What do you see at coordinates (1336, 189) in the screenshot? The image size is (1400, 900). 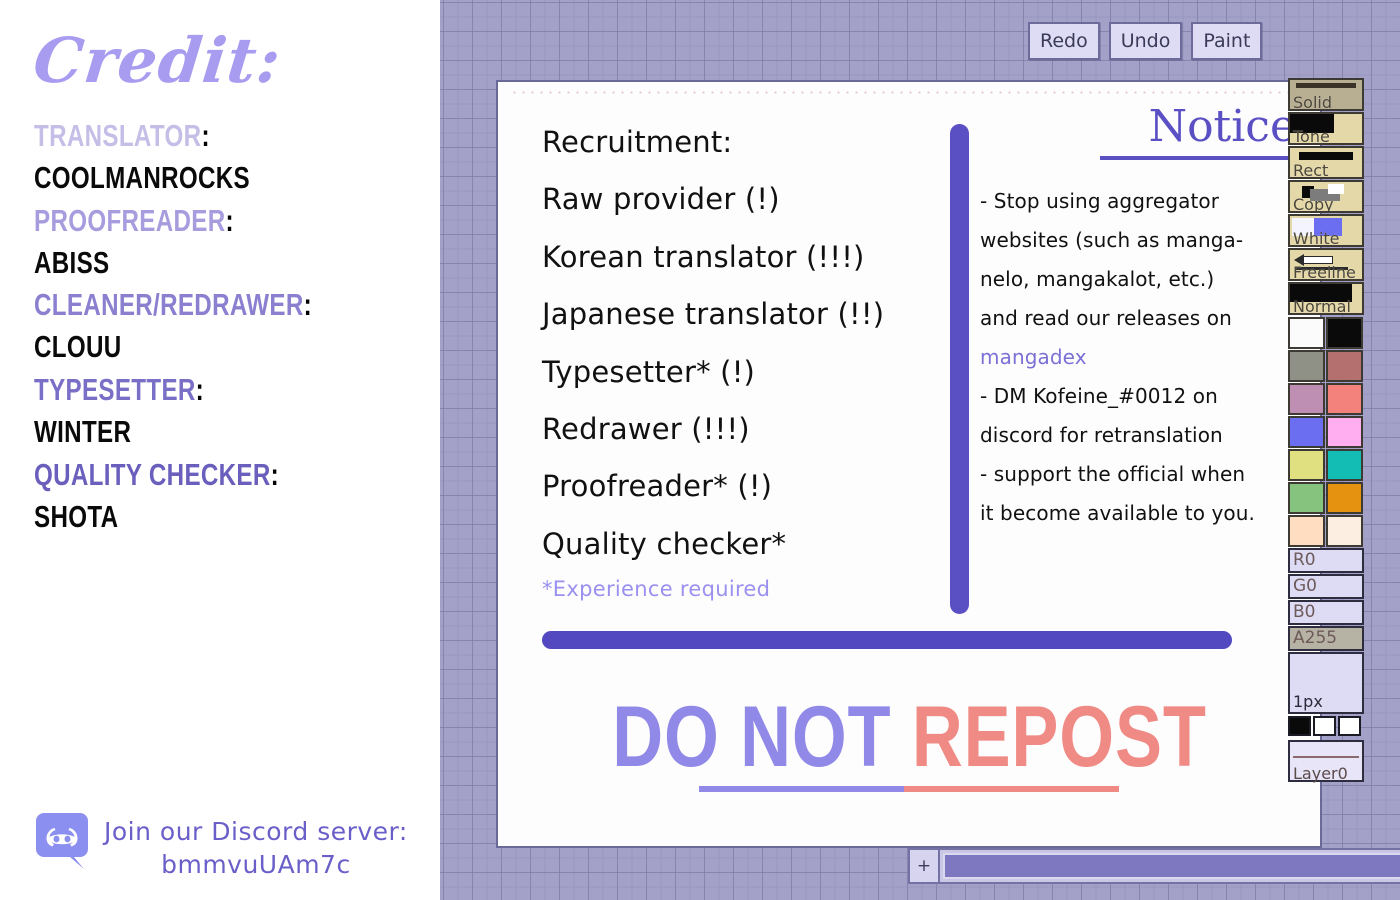 I see `copy-page-icon` at bounding box center [1336, 189].